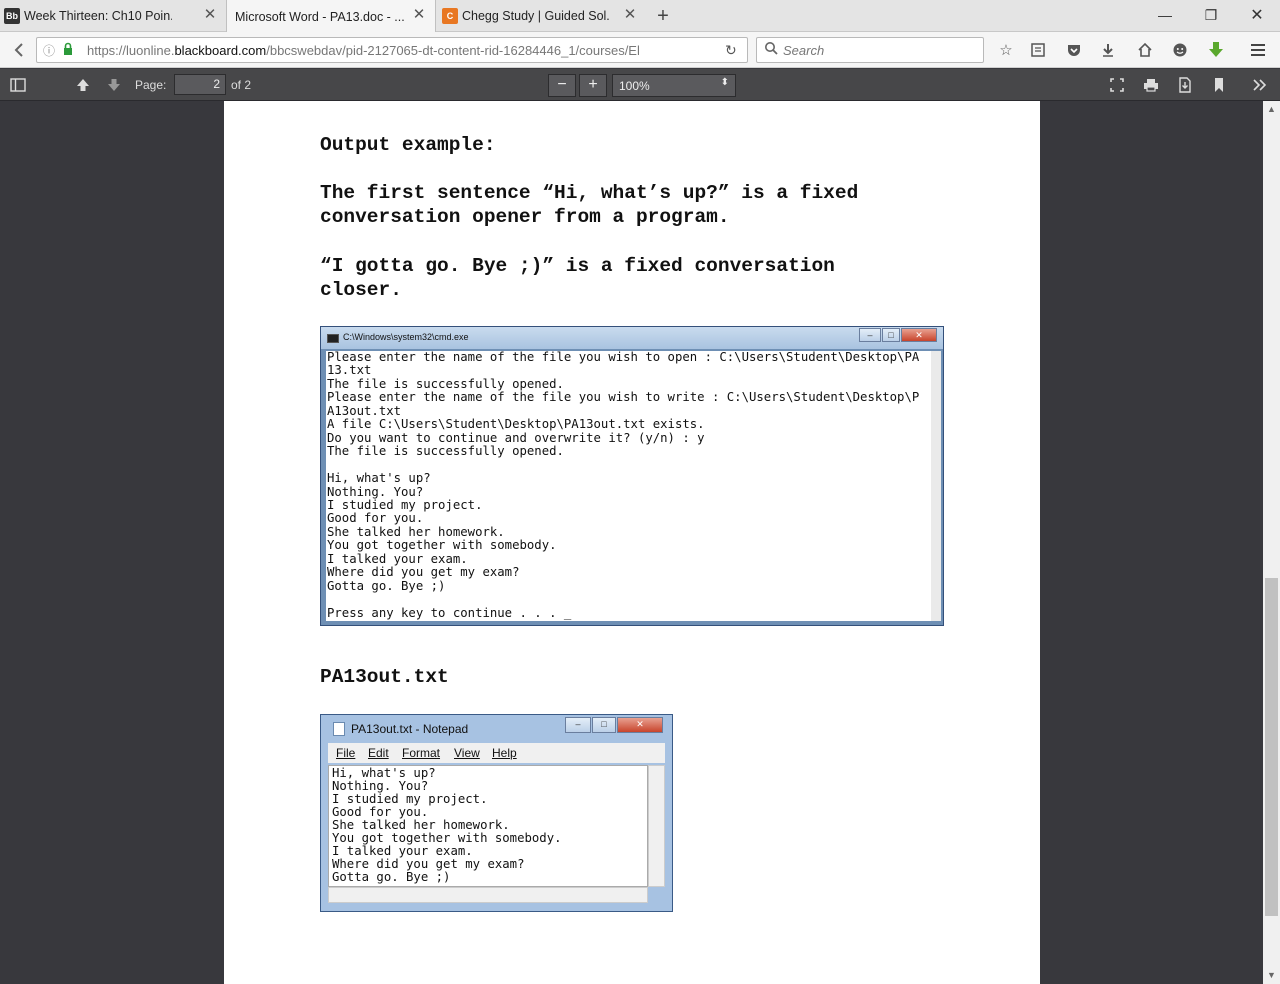 The width and height of the screenshot is (1280, 984). Describe the element at coordinates (68, 51) in the screenshot. I see `lock-icon` at that location.